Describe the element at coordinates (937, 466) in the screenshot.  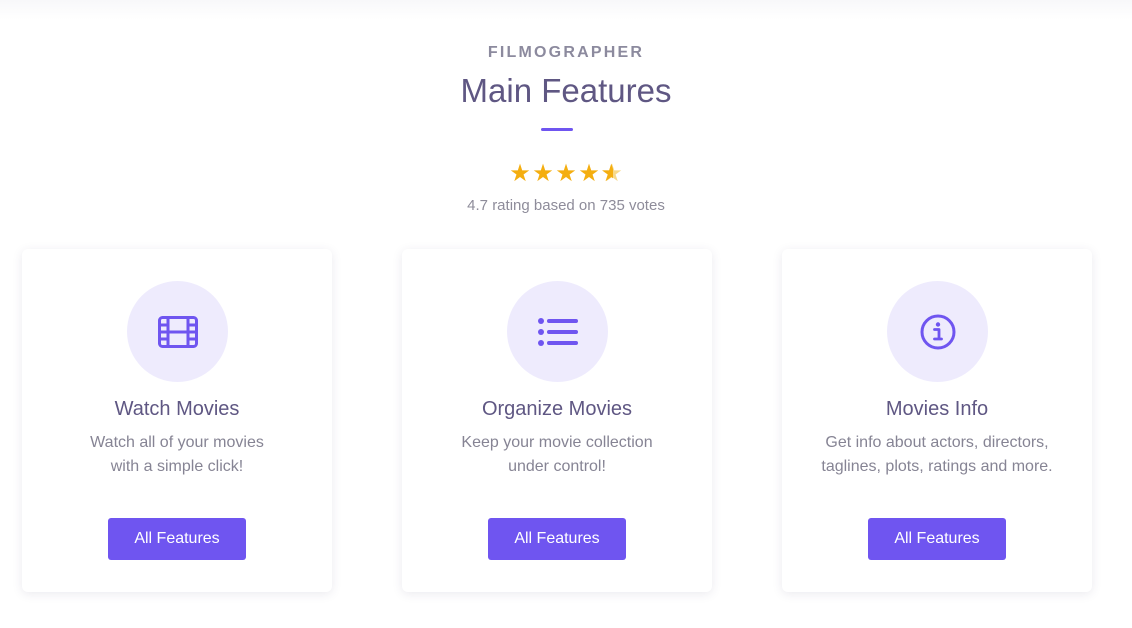
I see `card-description-line: taglines, plots, ratings and more.` at that location.